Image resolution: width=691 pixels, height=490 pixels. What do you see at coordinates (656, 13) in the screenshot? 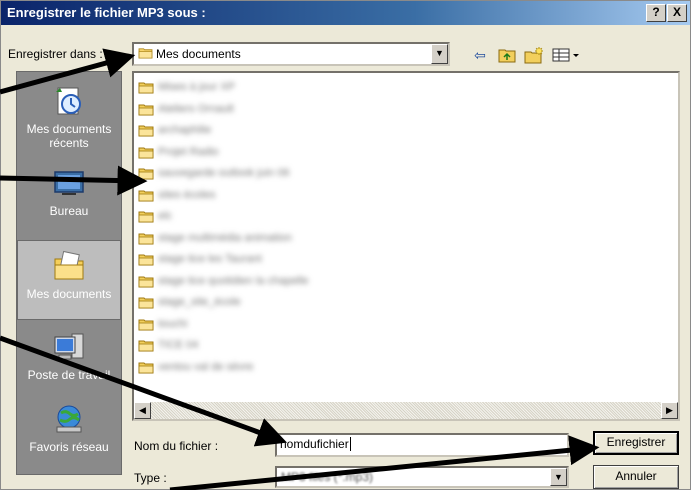
I see `help-button: ?` at bounding box center [656, 13].